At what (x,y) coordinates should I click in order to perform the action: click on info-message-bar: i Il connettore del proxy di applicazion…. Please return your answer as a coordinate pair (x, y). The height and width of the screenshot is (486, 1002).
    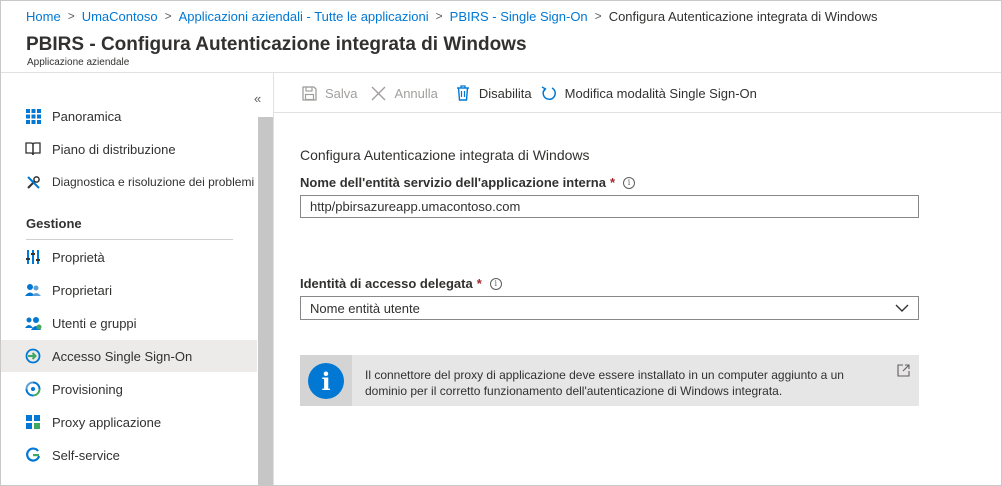
    Looking at the image, I should click on (609, 380).